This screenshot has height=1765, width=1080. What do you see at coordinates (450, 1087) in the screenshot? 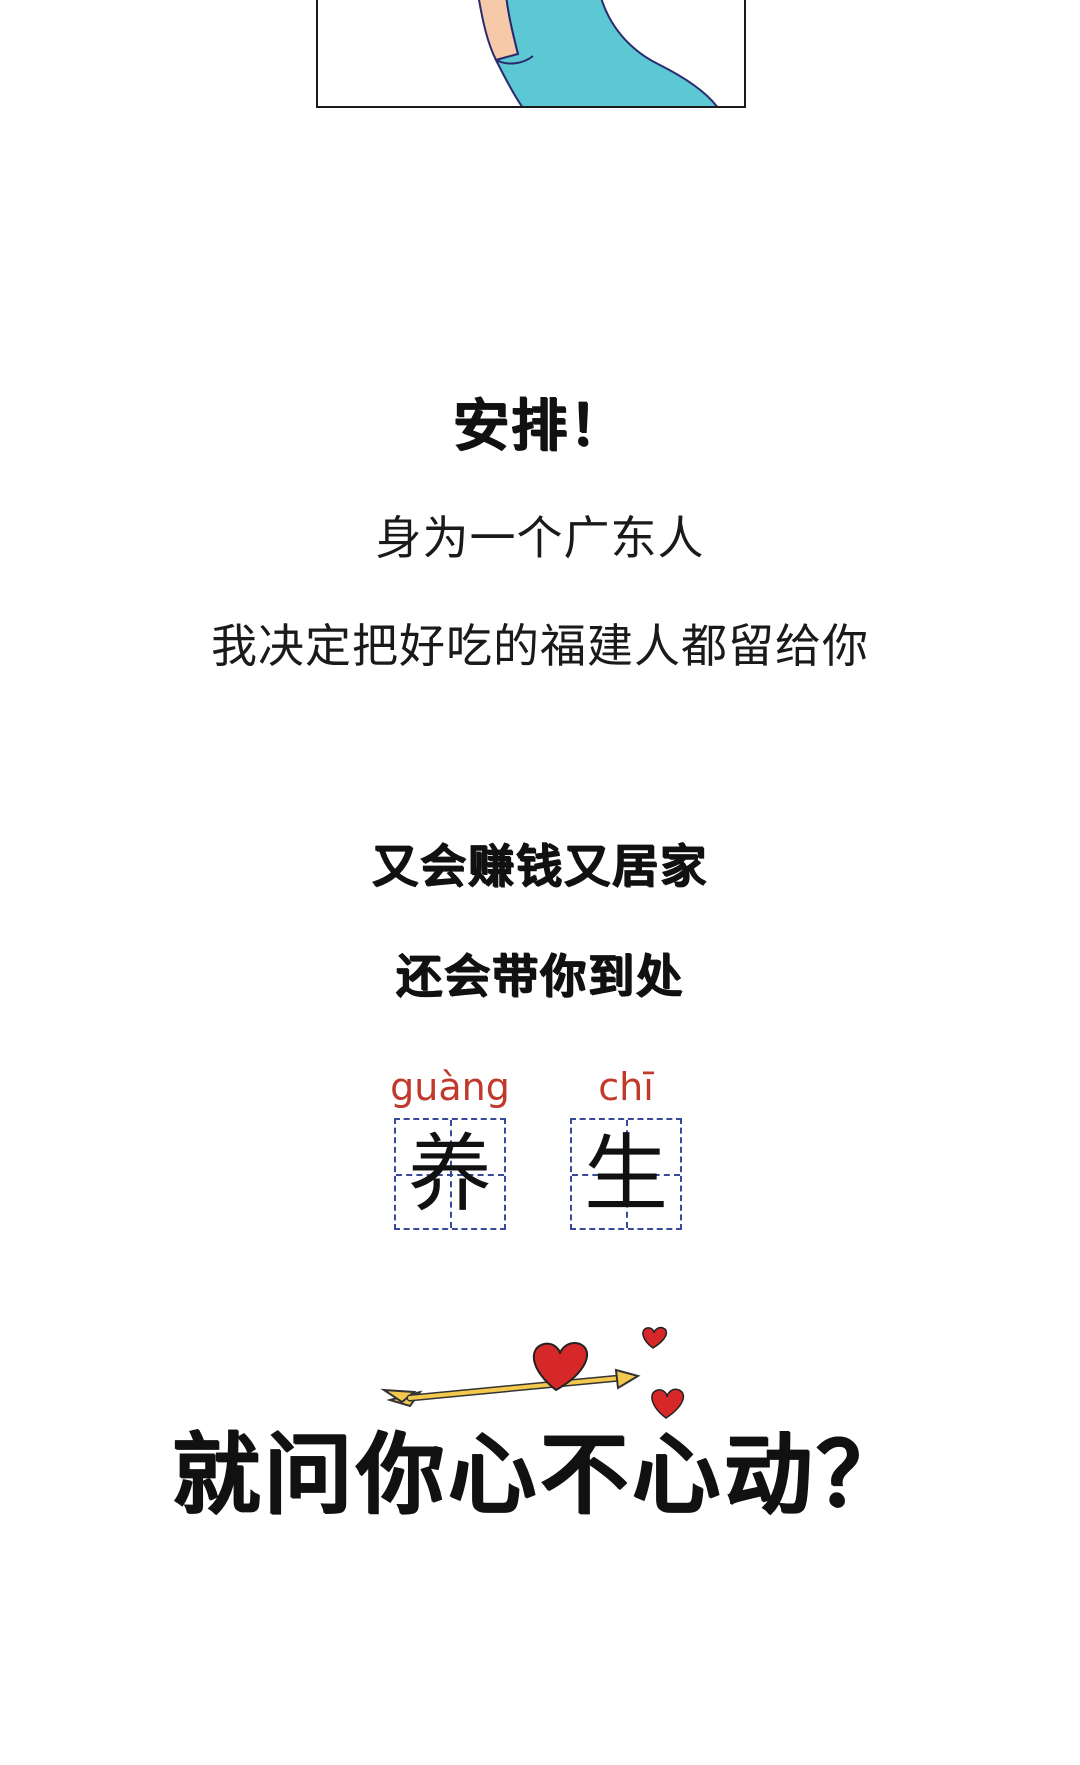
I see `pinyin-label: guàng` at bounding box center [450, 1087].